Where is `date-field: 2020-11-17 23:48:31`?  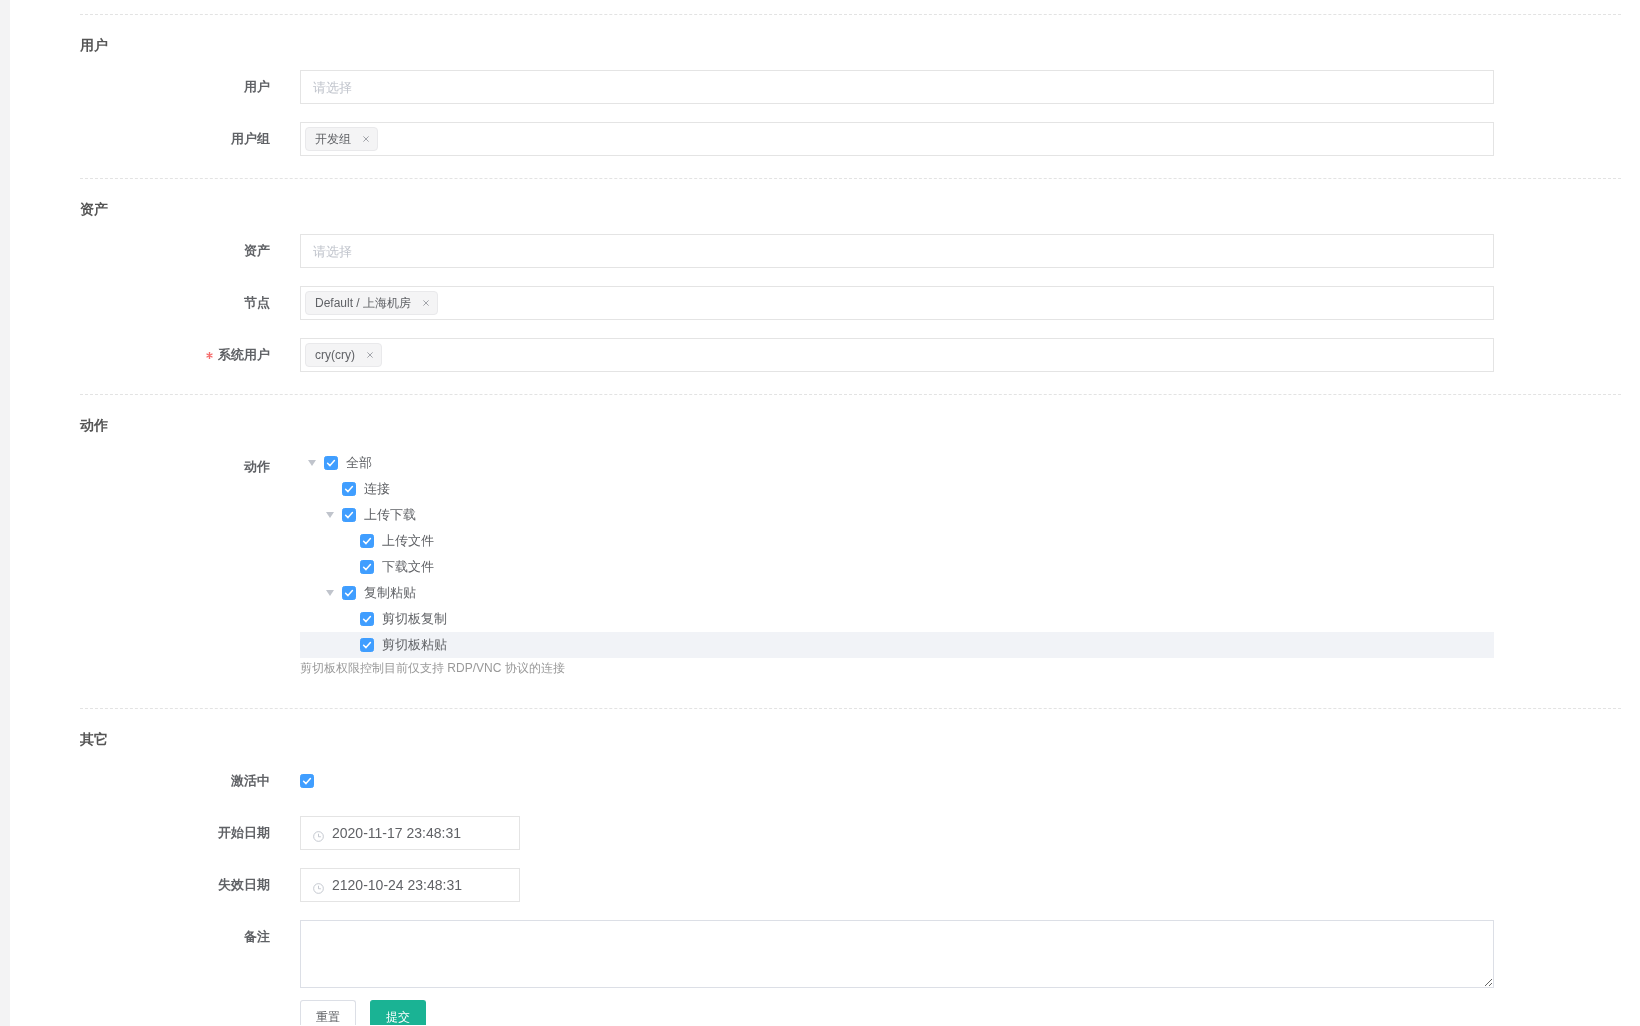
date-field: 2020-11-17 23:48:31 is located at coordinates (410, 833).